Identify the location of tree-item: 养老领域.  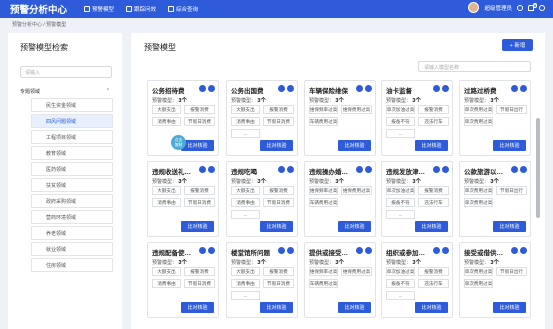
(72, 233).